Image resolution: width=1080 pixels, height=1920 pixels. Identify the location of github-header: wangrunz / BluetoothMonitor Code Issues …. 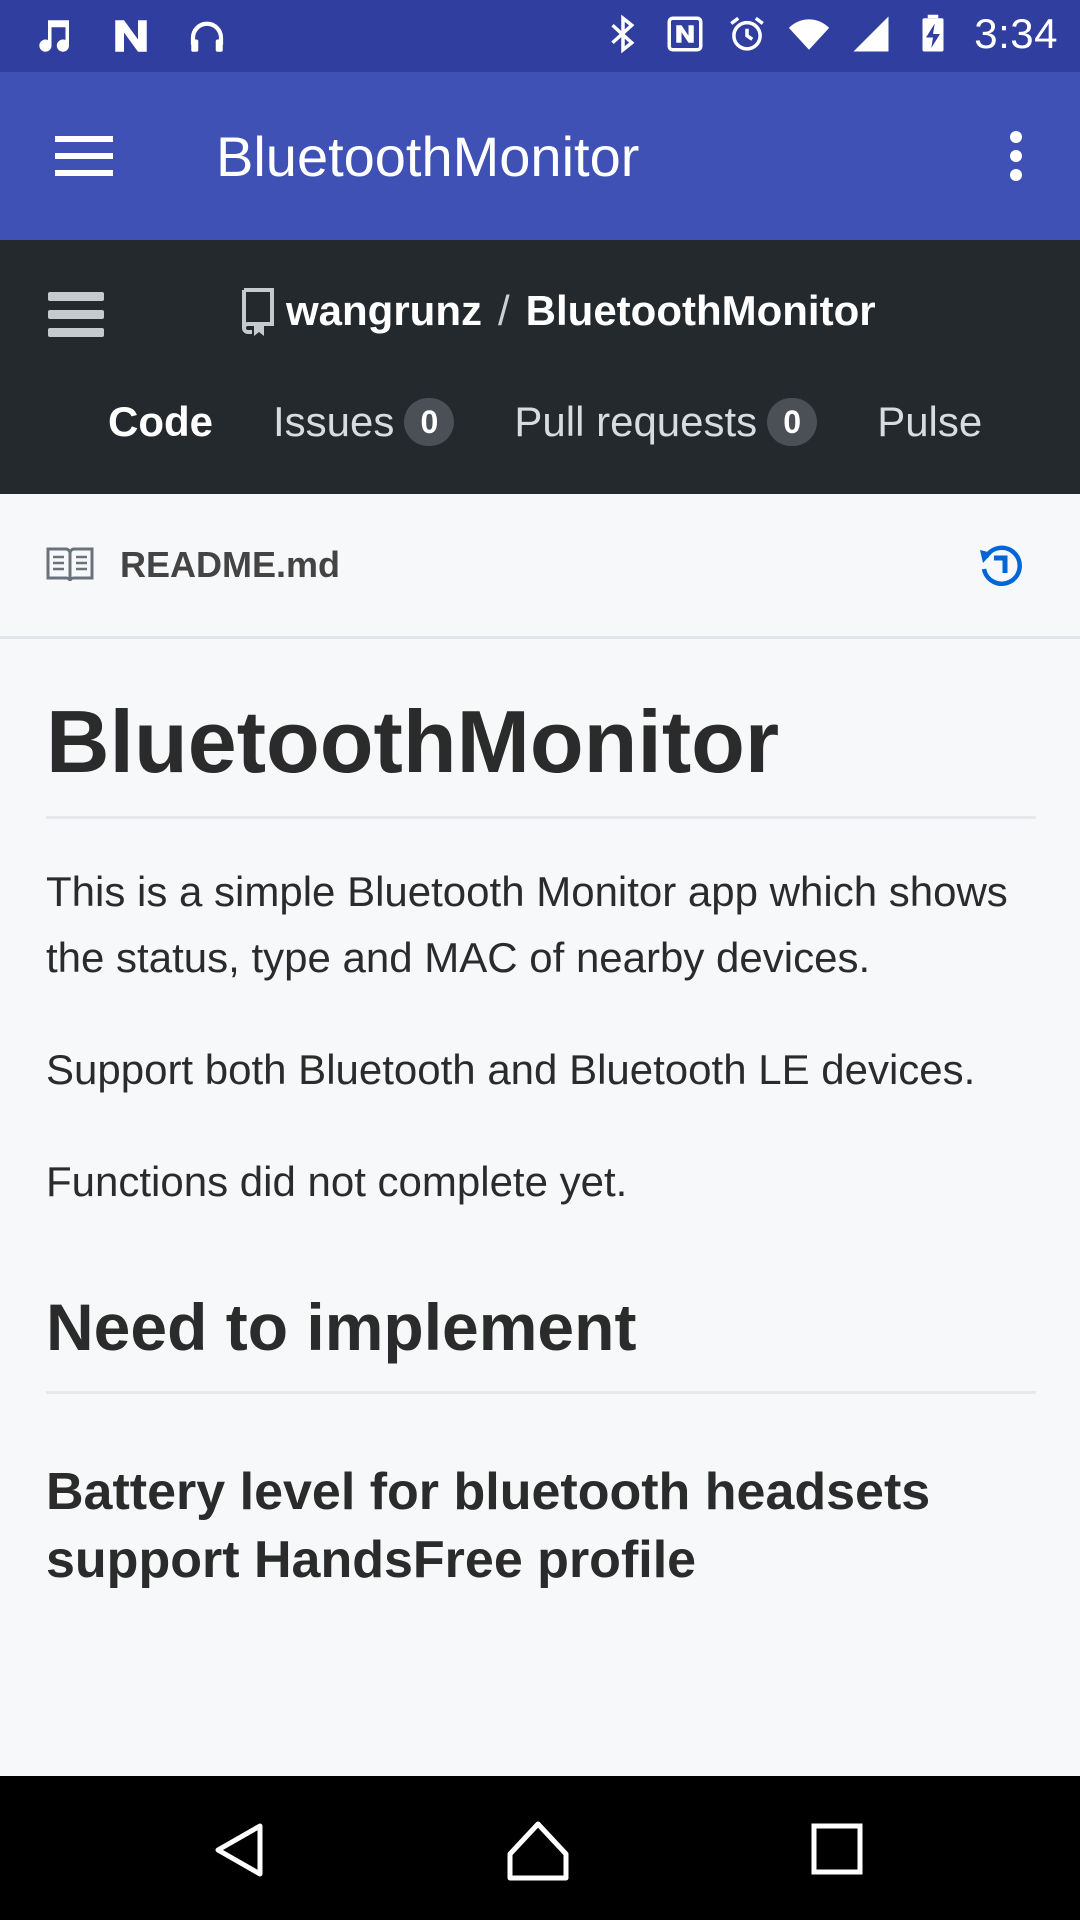
(540, 367).